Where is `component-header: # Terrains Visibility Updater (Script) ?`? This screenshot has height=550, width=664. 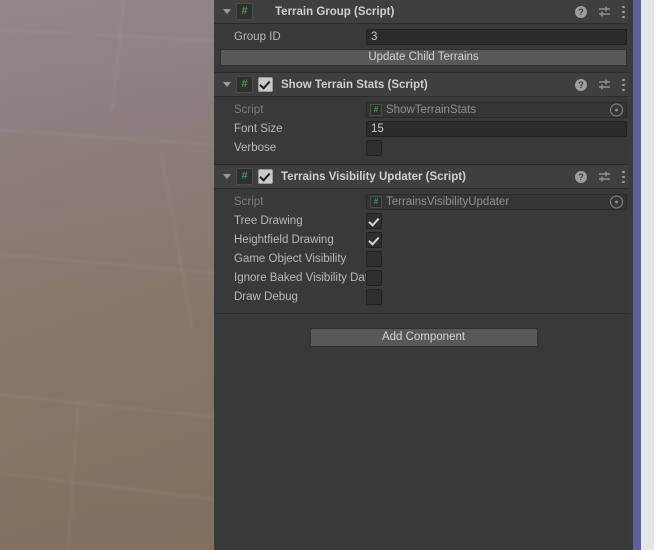 component-header: # Terrains Visibility Updater (Script) ? is located at coordinates (423, 176).